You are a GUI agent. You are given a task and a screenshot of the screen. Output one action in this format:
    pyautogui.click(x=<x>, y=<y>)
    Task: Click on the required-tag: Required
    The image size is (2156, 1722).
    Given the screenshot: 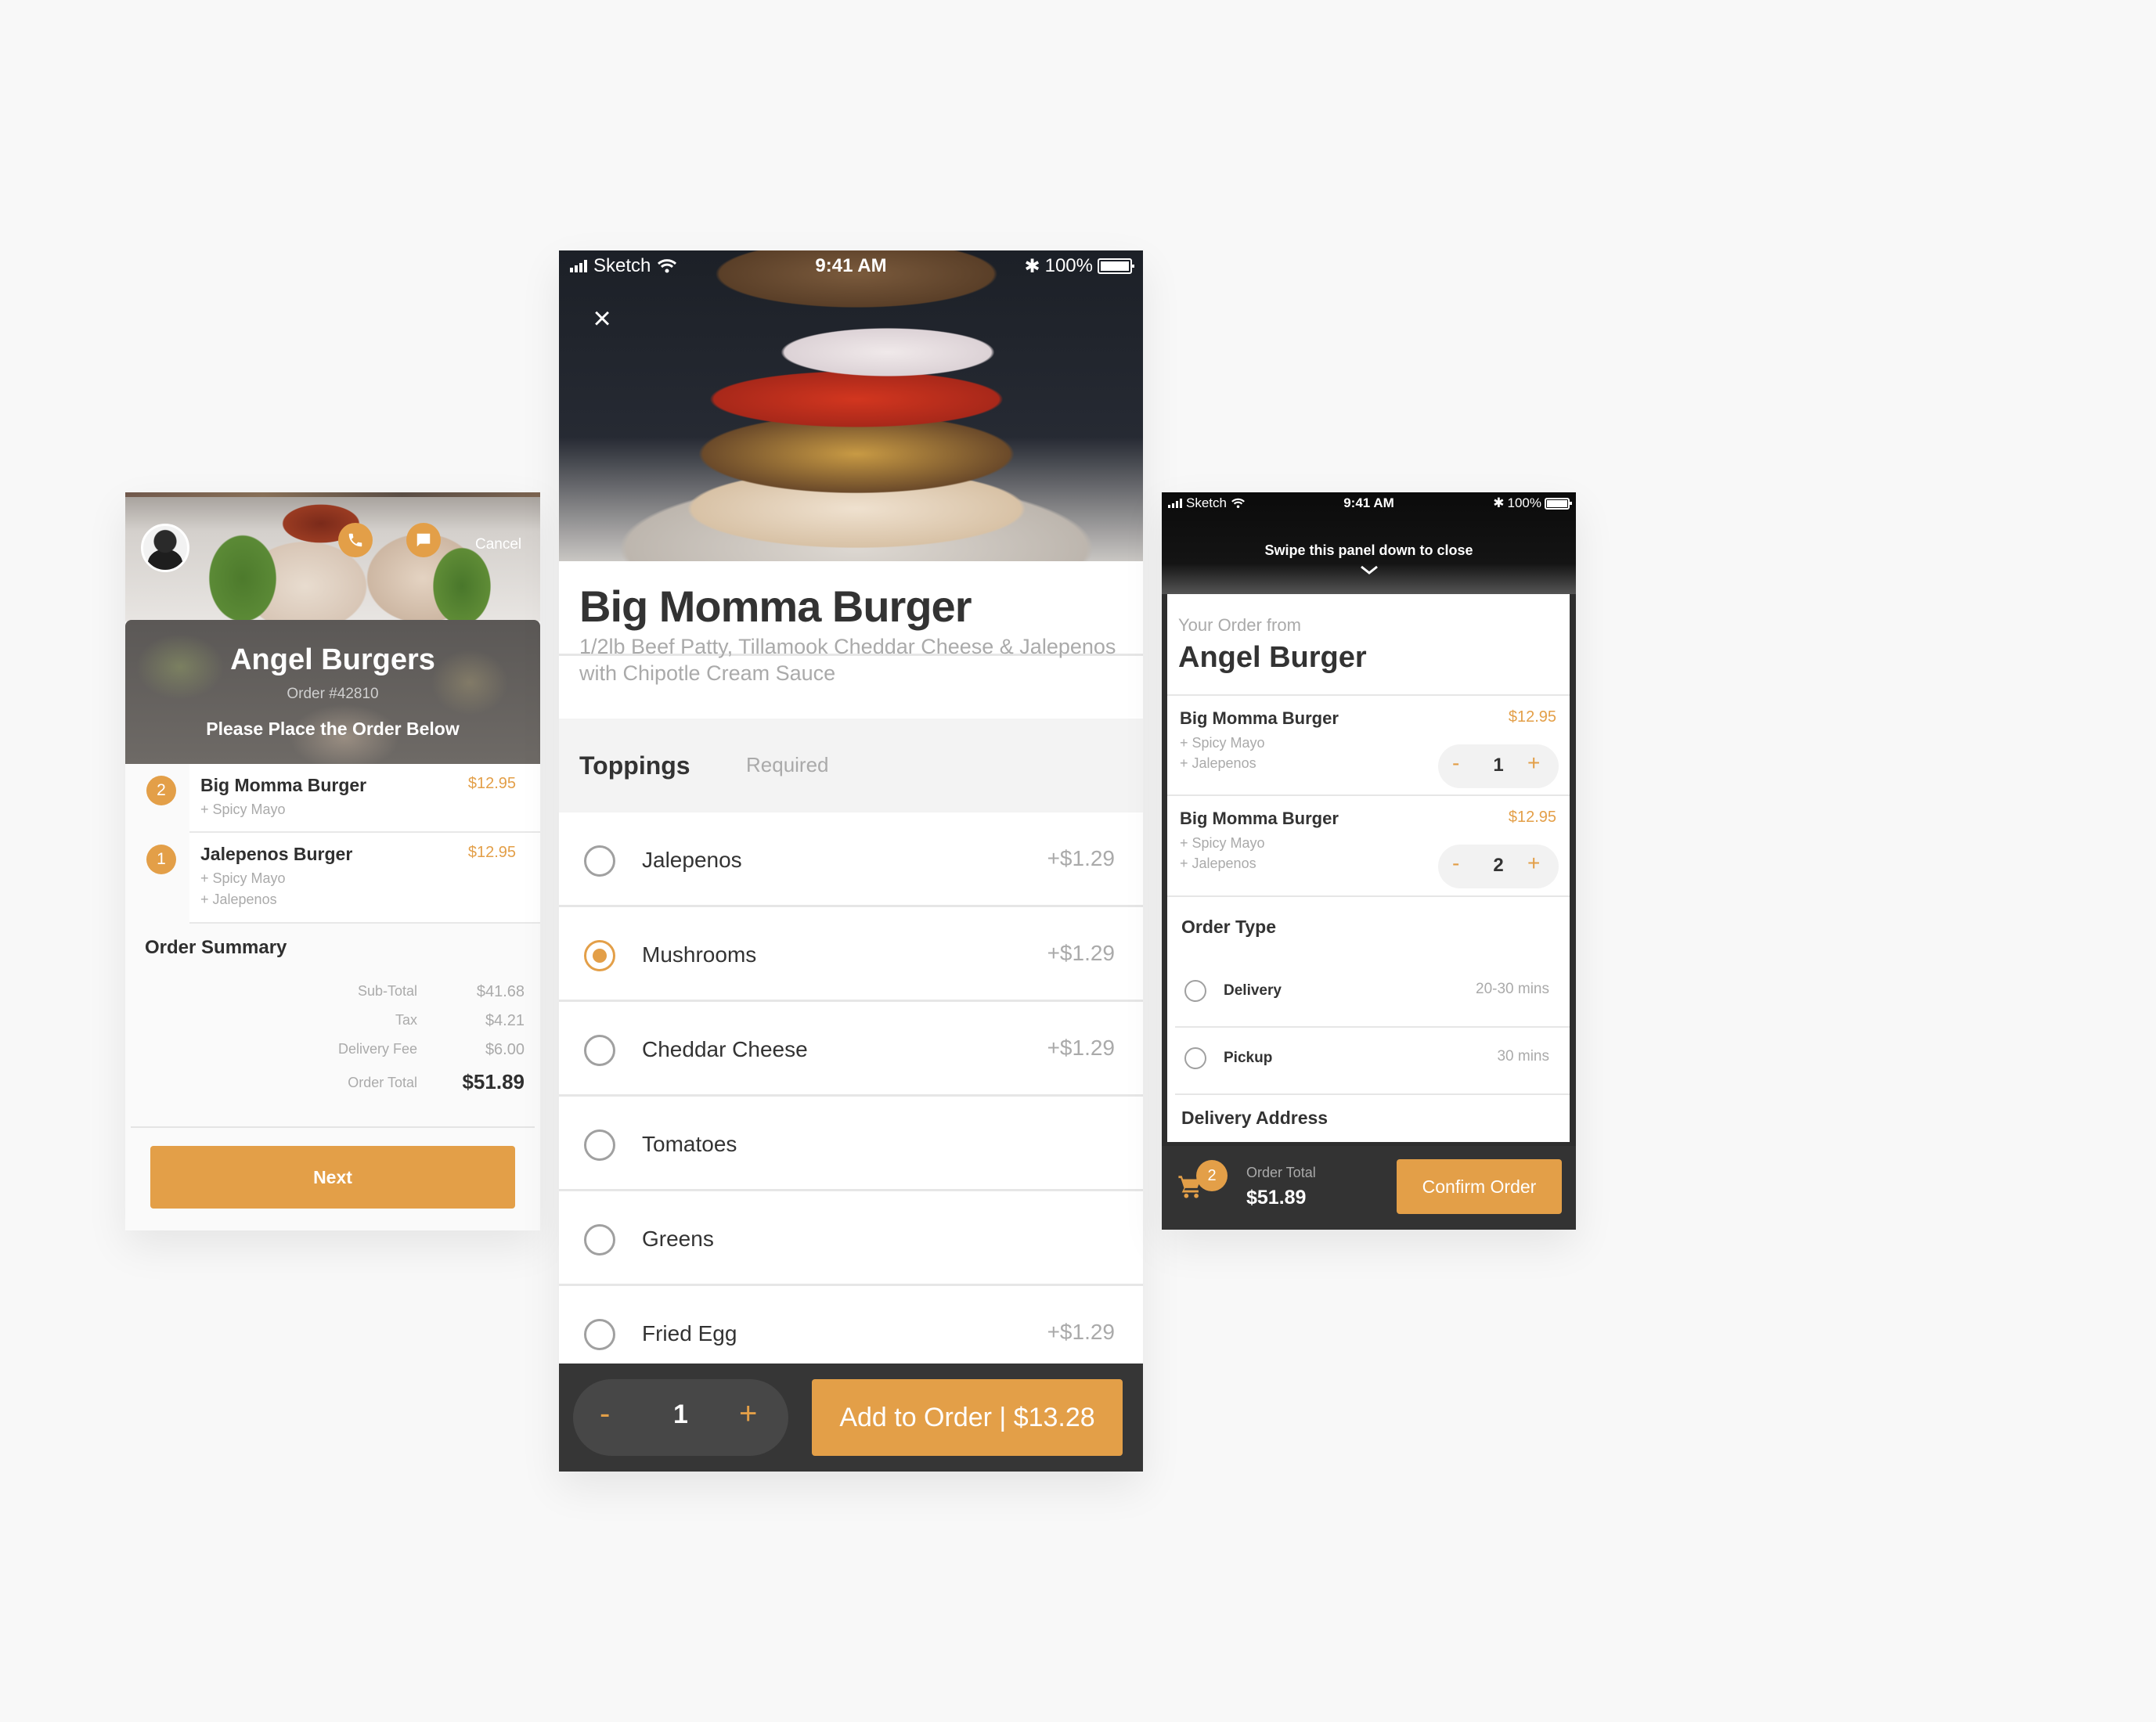 What is the action you would take?
    pyautogui.click(x=787, y=764)
    